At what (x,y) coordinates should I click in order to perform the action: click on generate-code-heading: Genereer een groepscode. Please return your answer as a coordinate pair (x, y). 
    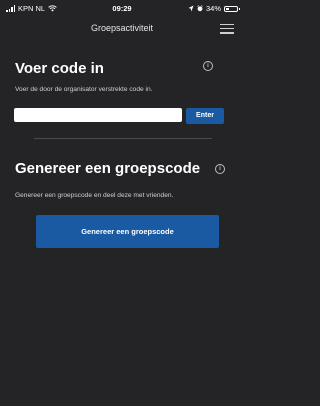
    Looking at the image, I should click on (108, 168).